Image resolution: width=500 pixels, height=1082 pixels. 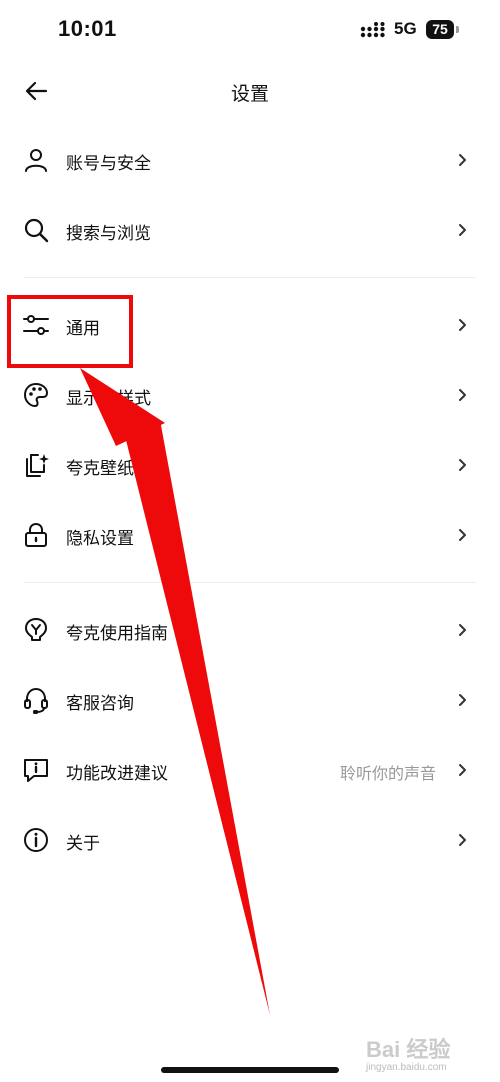 What do you see at coordinates (117, 633) in the screenshot?
I see `menu-item-label: 夸克使用指南` at bounding box center [117, 633].